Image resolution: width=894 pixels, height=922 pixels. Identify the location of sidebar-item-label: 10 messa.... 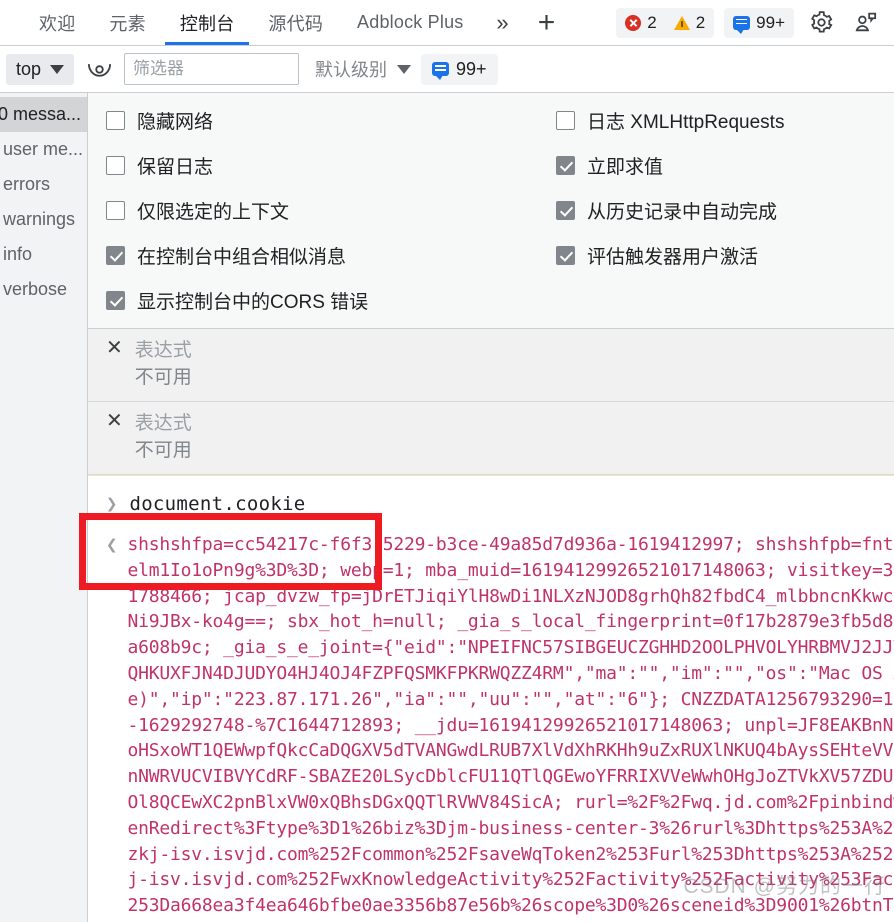
(41, 114).